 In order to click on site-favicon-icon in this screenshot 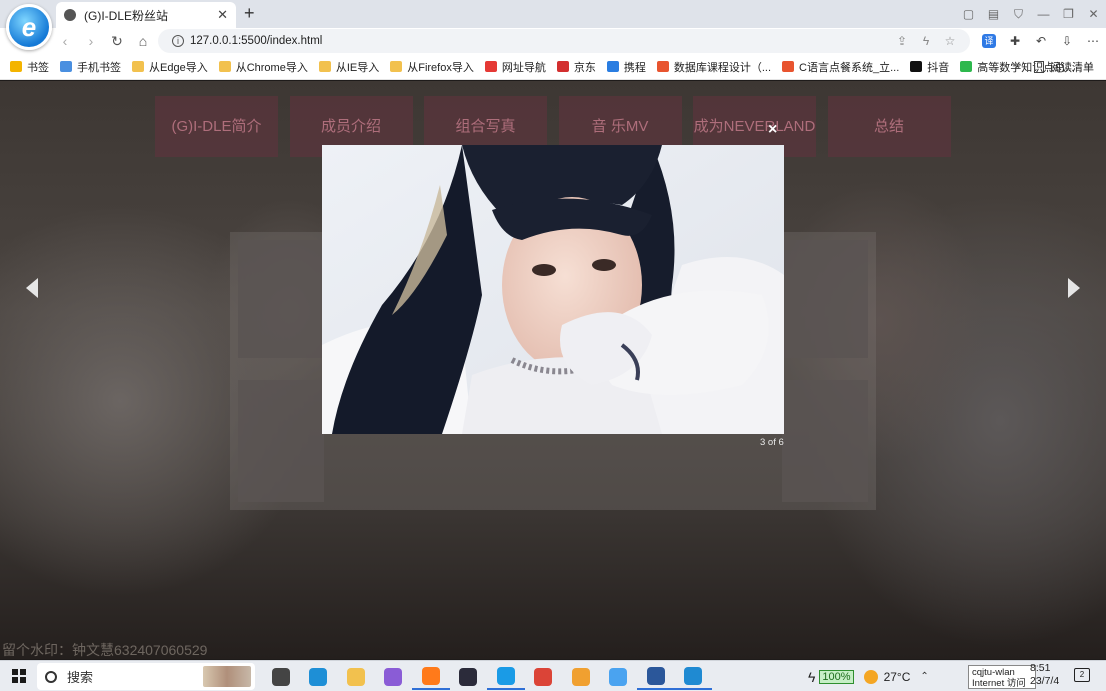, I will do `click(70, 15)`.